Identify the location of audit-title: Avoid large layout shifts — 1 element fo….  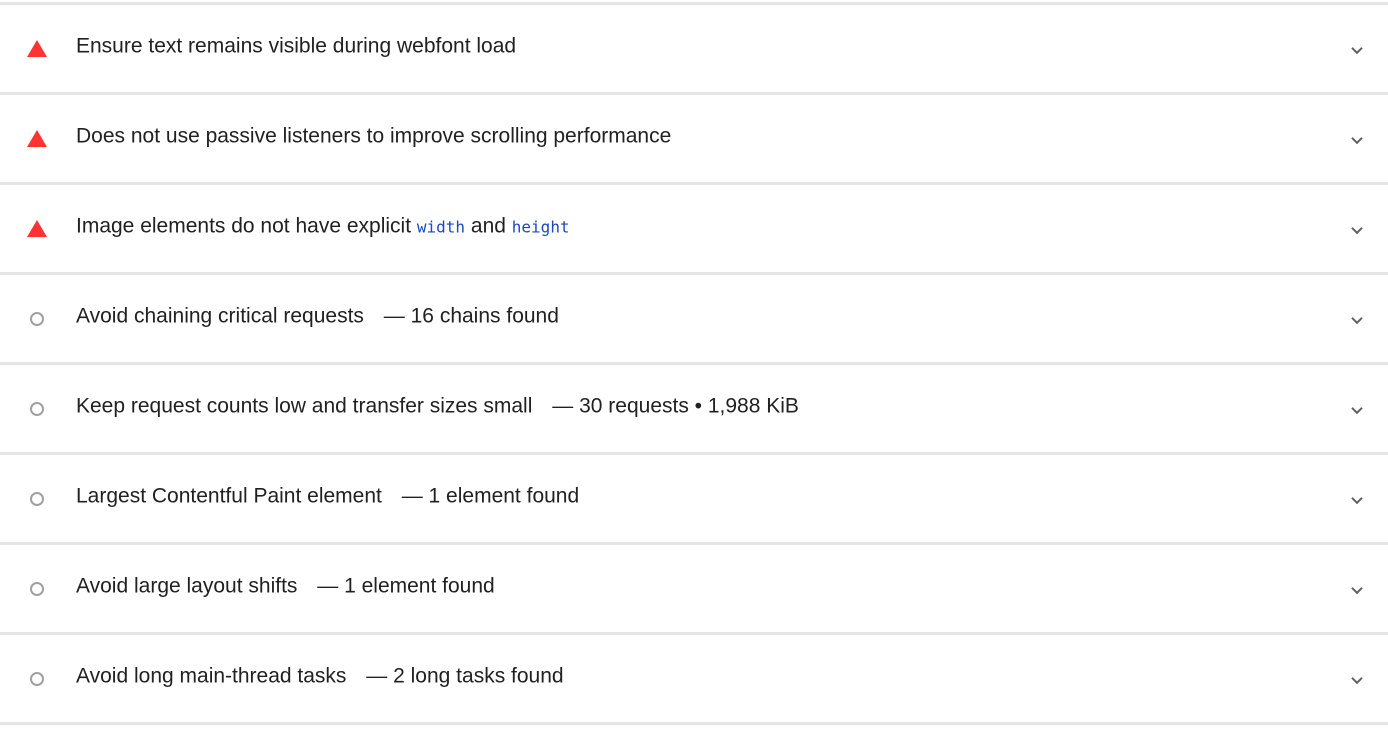
(285, 586).